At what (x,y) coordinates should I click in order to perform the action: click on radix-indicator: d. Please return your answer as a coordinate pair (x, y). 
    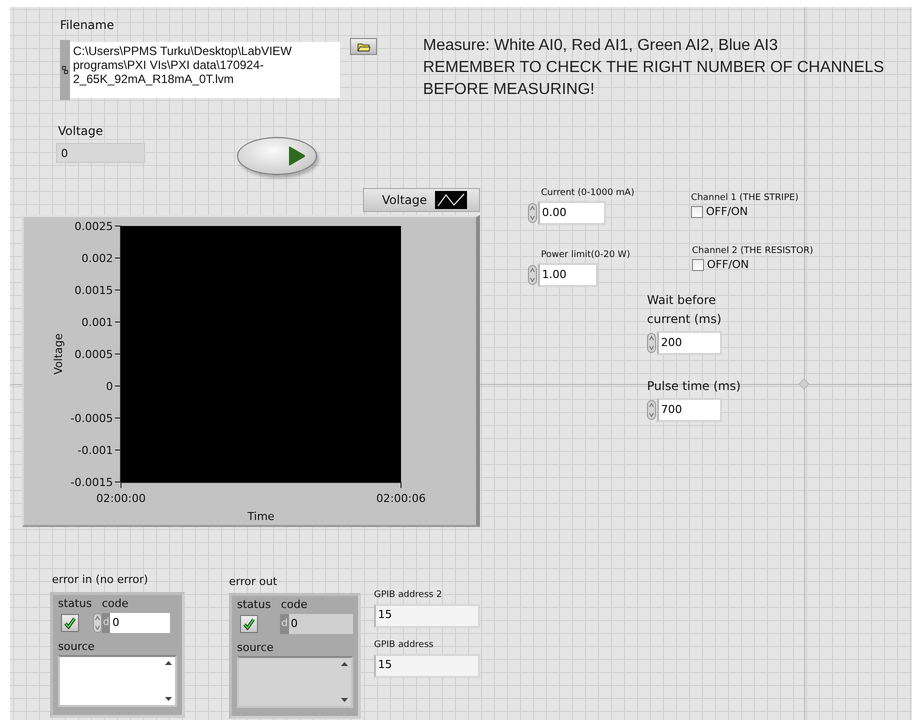
    Looking at the image, I should click on (284, 624).